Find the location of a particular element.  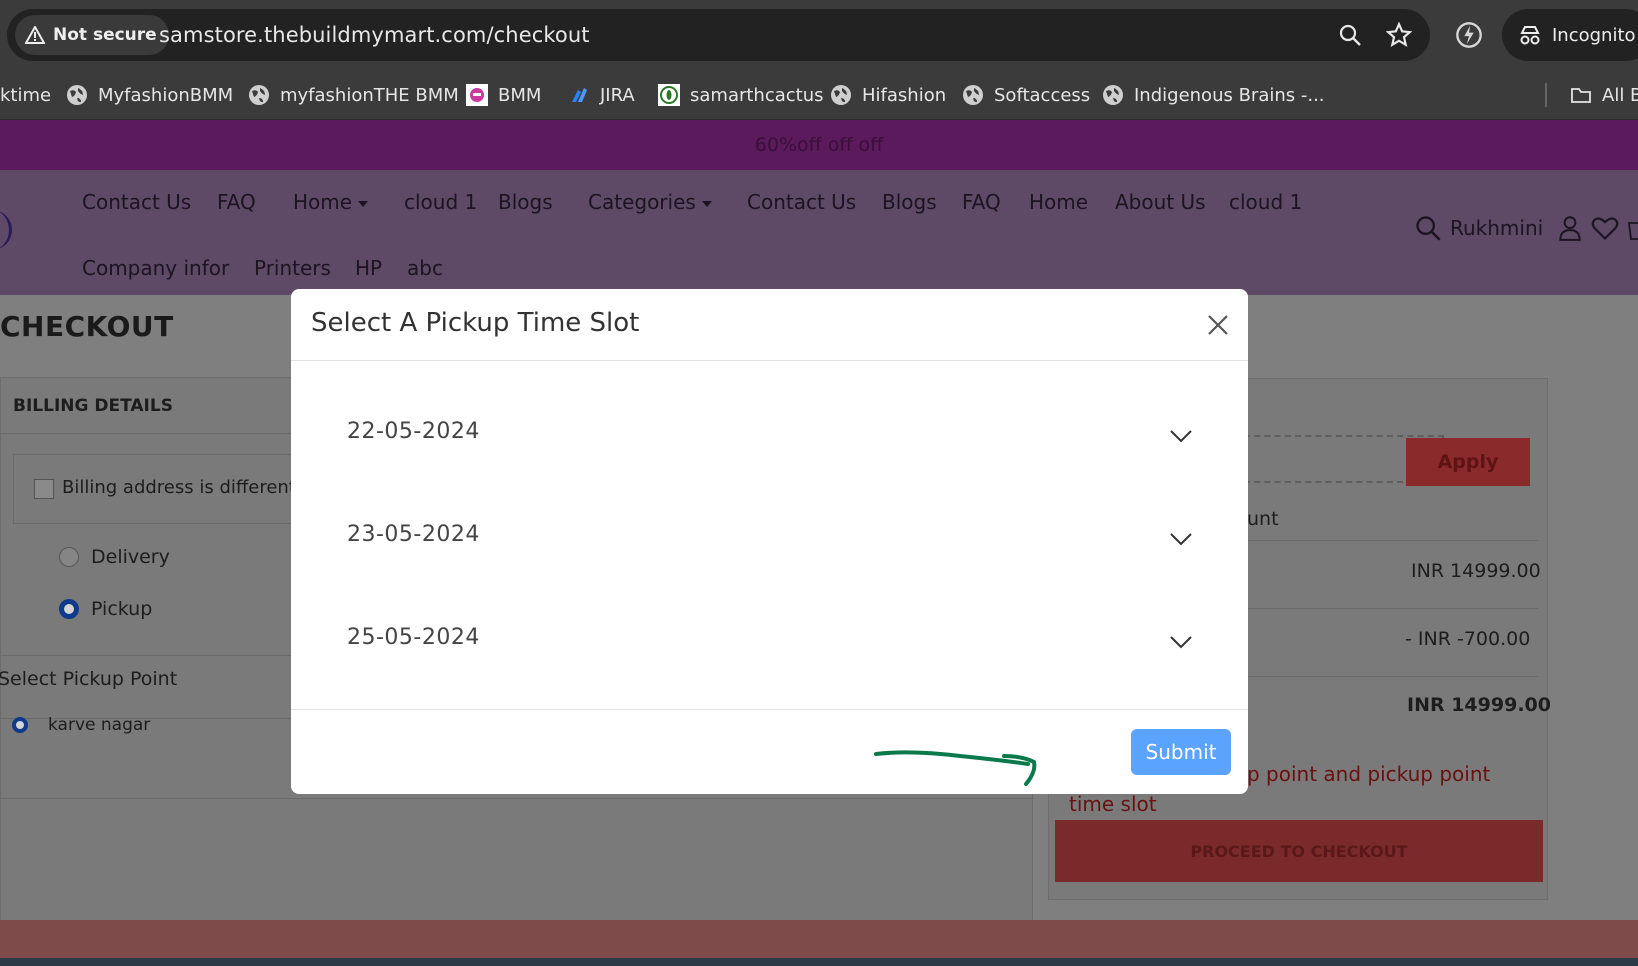

delivery-label: Delivery is located at coordinates (130, 557).